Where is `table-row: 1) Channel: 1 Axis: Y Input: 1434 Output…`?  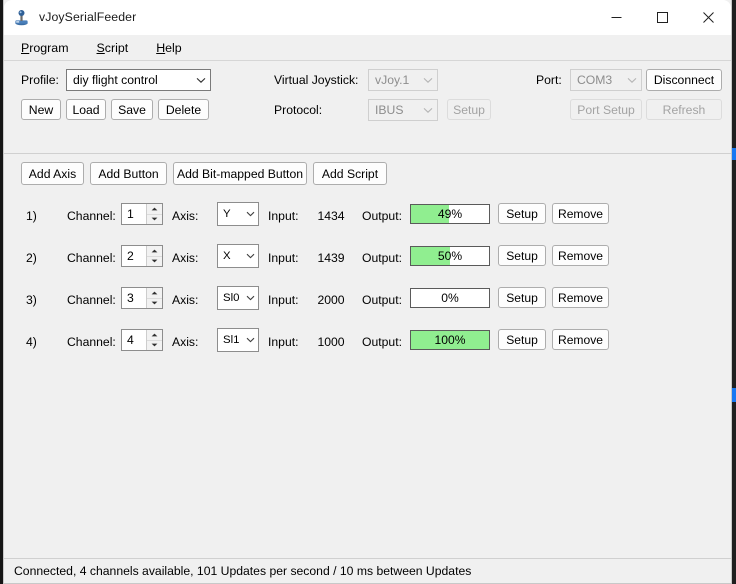
table-row: 1) Channel: 1 Axis: Y Input: 1434 Output… is located at coordinates (367, 218).